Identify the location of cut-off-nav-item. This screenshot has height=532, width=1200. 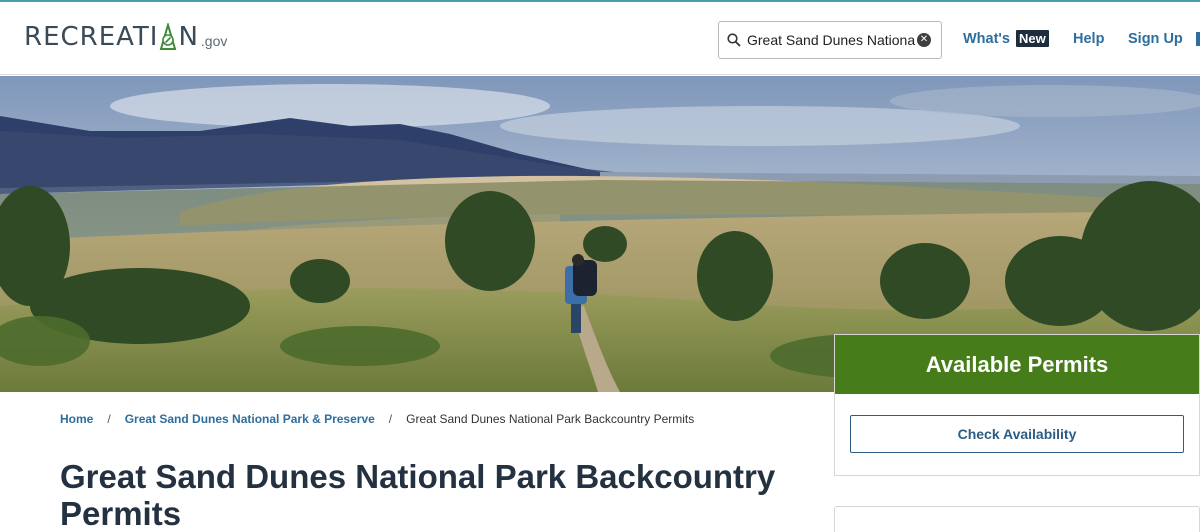
(1198, 39).